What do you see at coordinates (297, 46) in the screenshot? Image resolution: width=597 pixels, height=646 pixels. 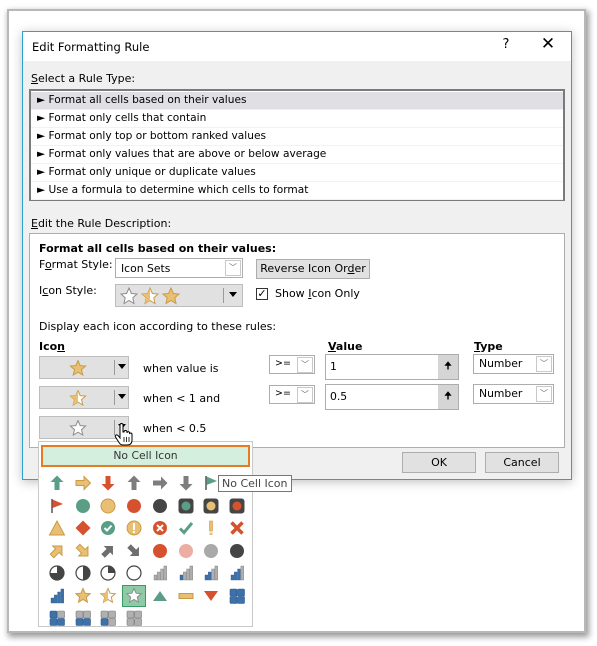 I see `title-bar: Edit Formatting Rule ? ✕` at bounding box center [297, 46].